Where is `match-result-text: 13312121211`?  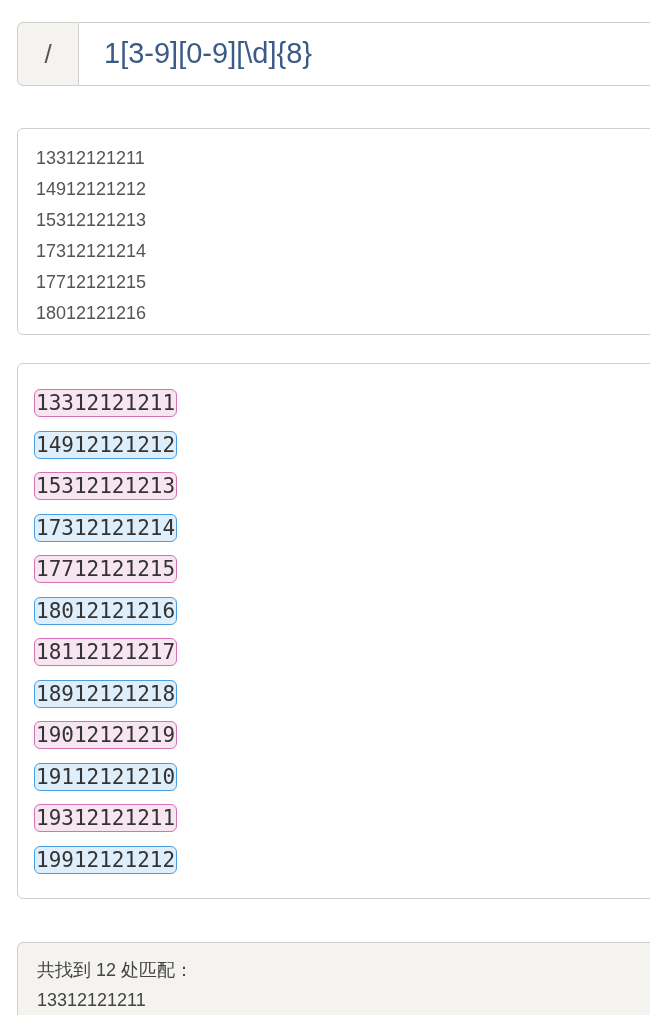
match-result-text: 13312121211 is located at coordinates (91, 1000).